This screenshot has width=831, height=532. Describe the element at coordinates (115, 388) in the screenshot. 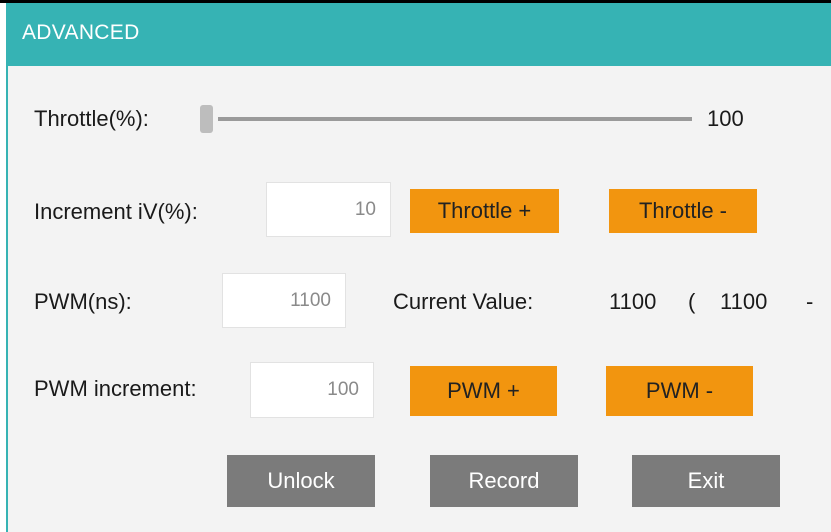

I see `pwm-increment-label: PWM increment:` at that location.